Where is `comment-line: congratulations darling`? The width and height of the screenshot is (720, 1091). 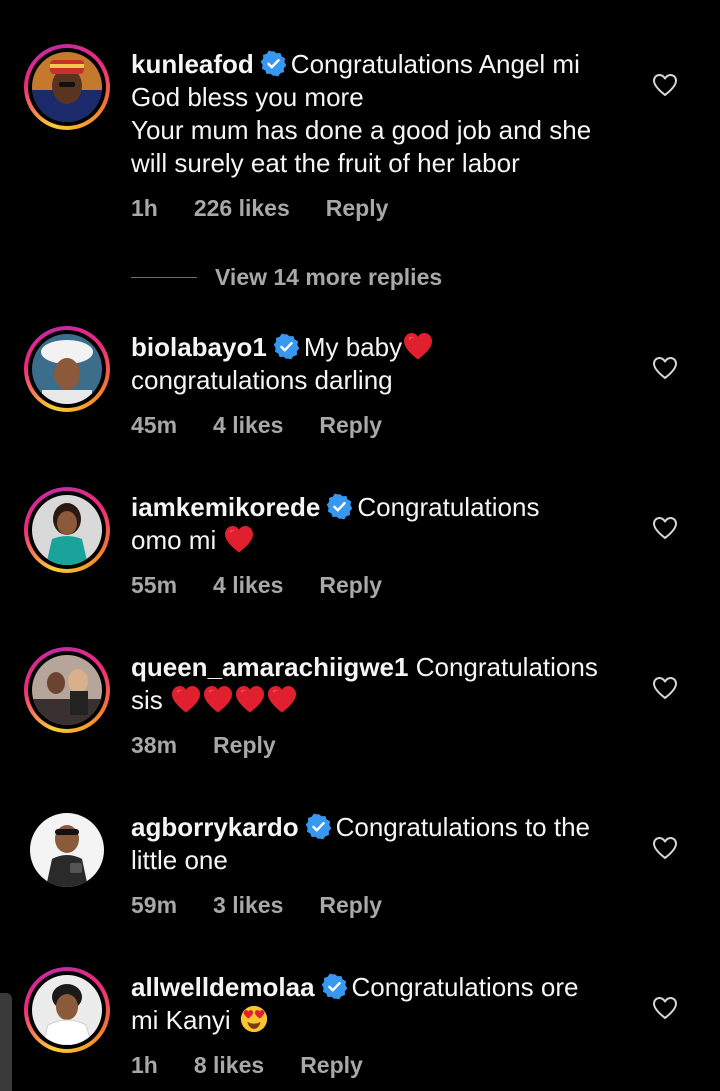
comment-line: congratulations darling is located at coordinates (262, 380).